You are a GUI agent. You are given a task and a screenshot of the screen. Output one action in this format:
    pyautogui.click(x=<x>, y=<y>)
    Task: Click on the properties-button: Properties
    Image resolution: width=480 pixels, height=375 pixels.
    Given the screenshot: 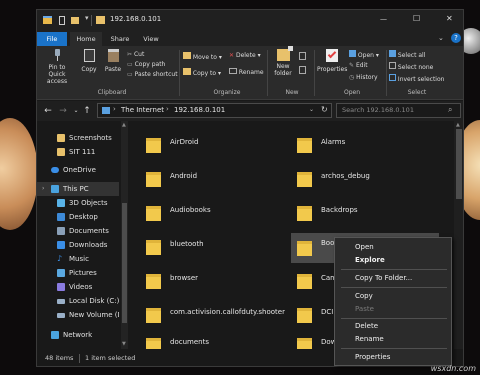 What is the action you would take?
    pyautogui.click(x=332, y=61)
    